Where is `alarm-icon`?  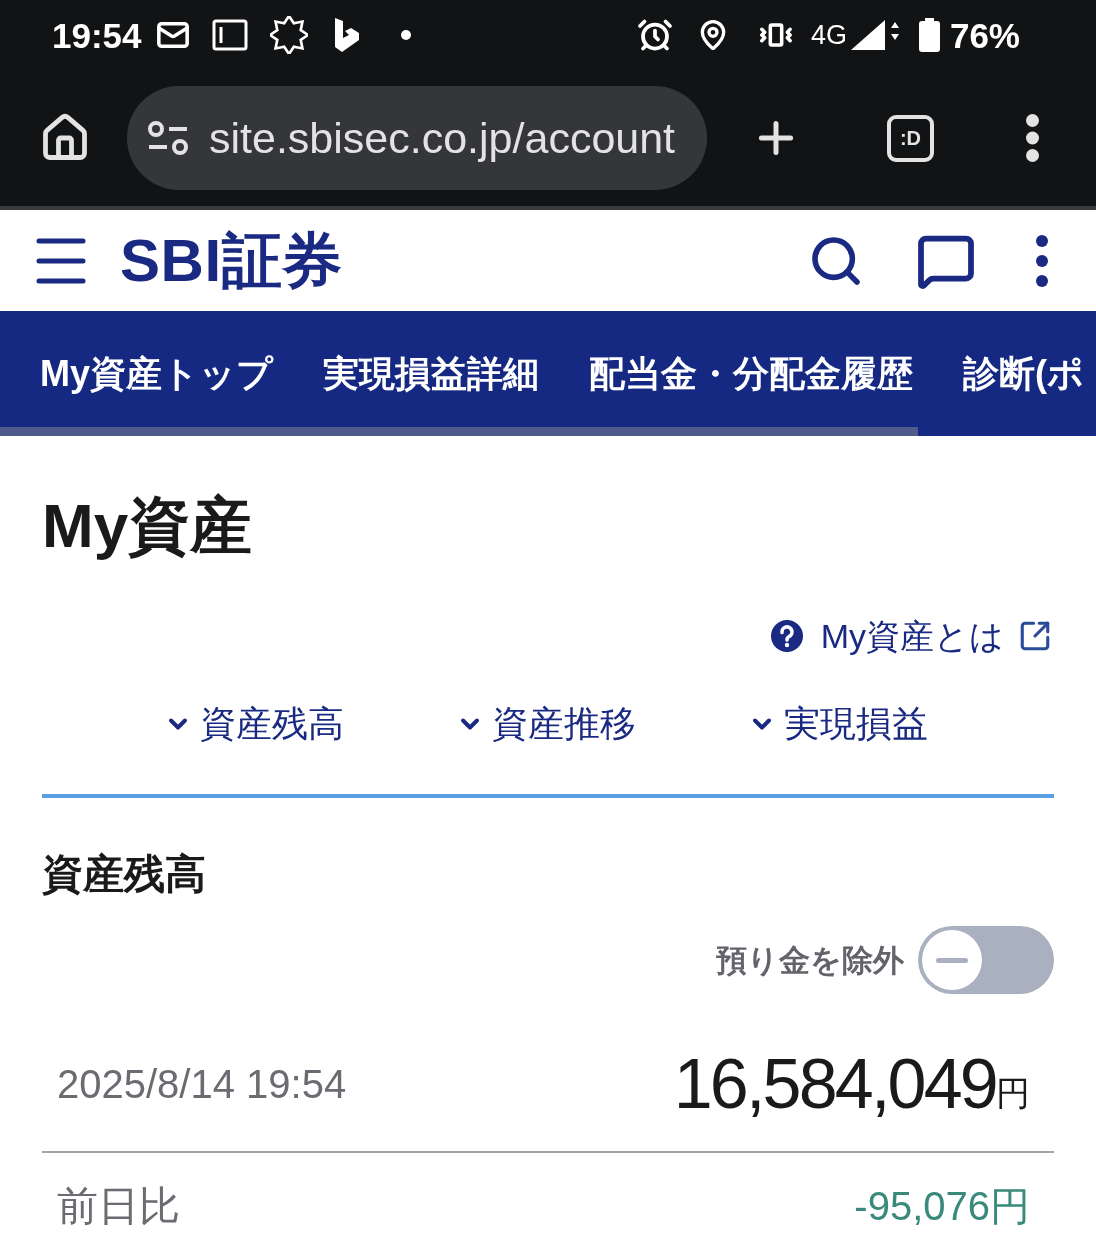
alarm-icon is located at coordinates (654, 35).